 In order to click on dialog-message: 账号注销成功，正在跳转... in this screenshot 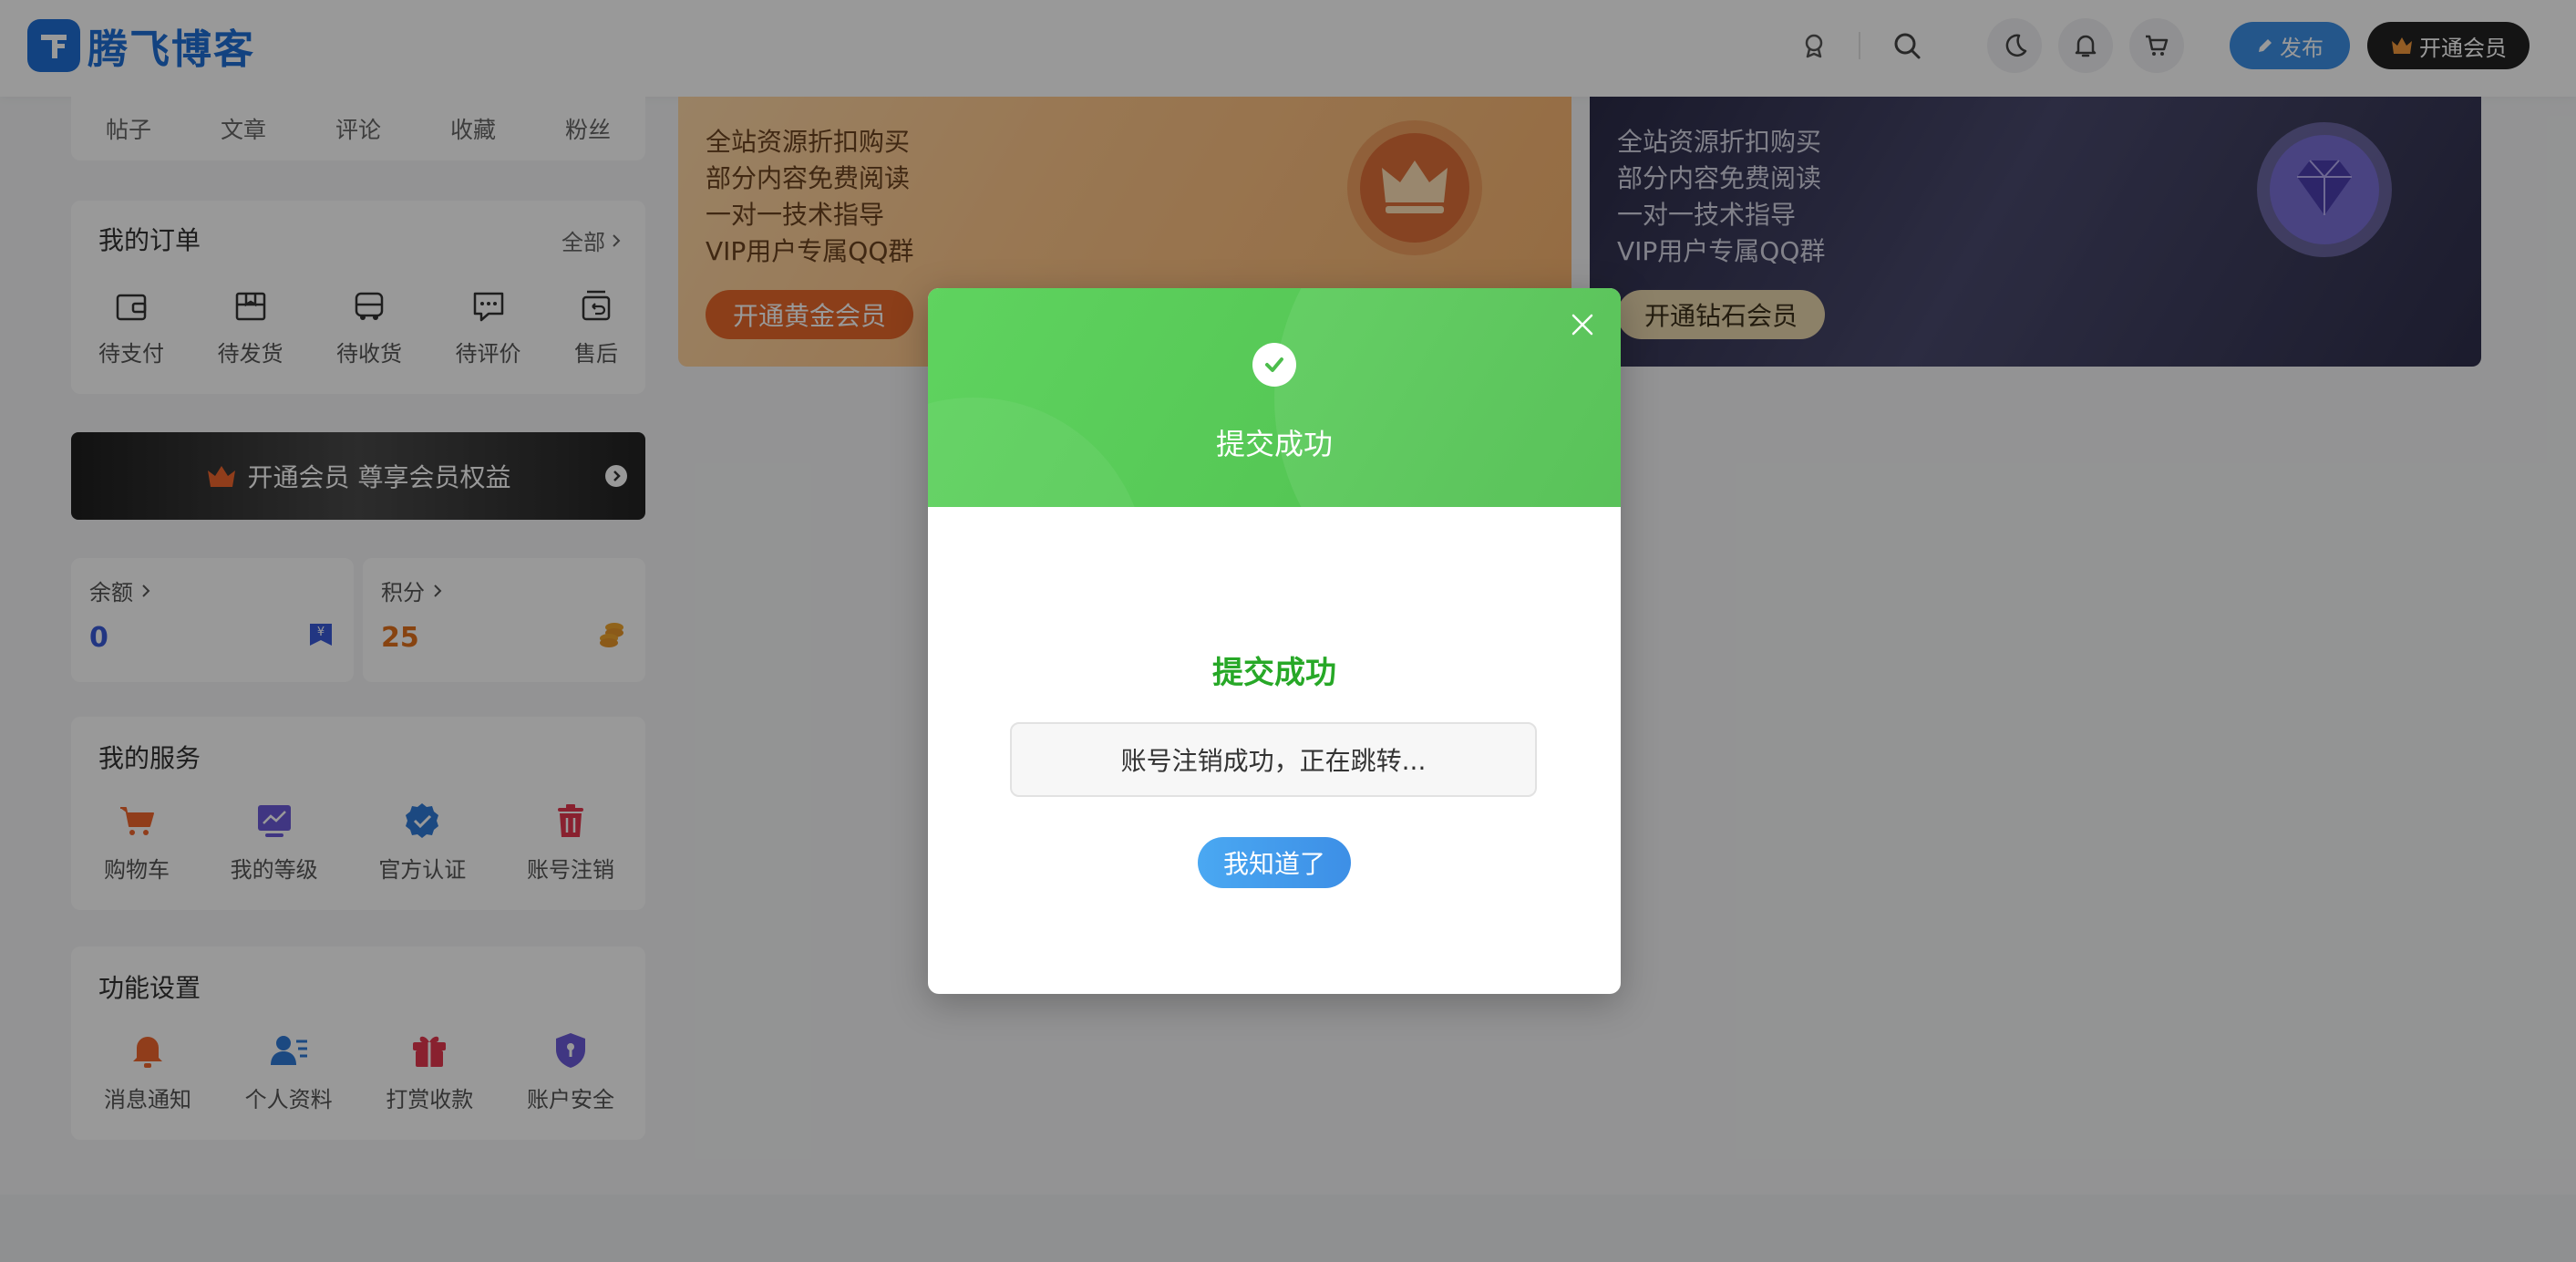, I will do `click(1273, 759)`.